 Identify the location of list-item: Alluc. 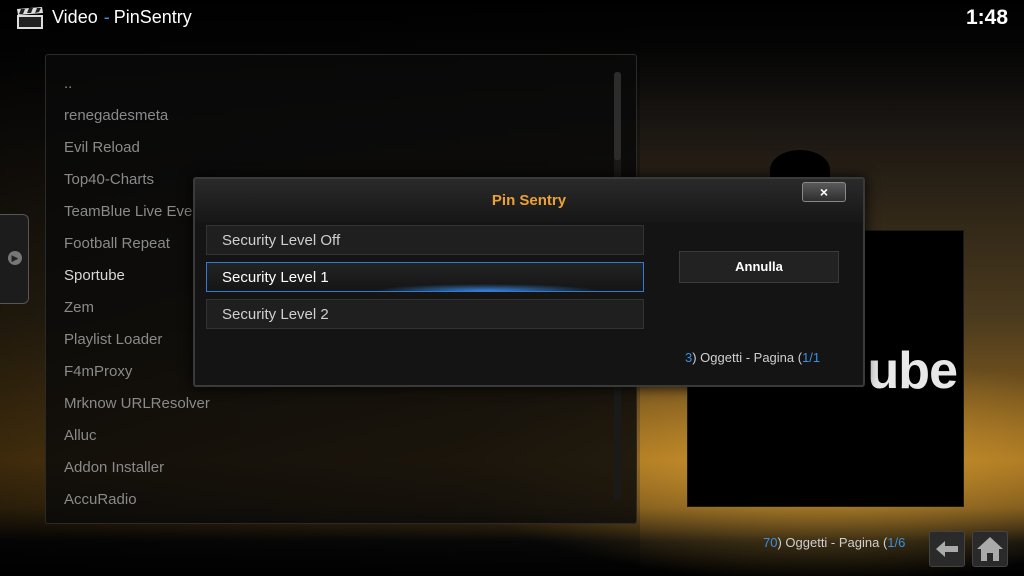
(137, 436).